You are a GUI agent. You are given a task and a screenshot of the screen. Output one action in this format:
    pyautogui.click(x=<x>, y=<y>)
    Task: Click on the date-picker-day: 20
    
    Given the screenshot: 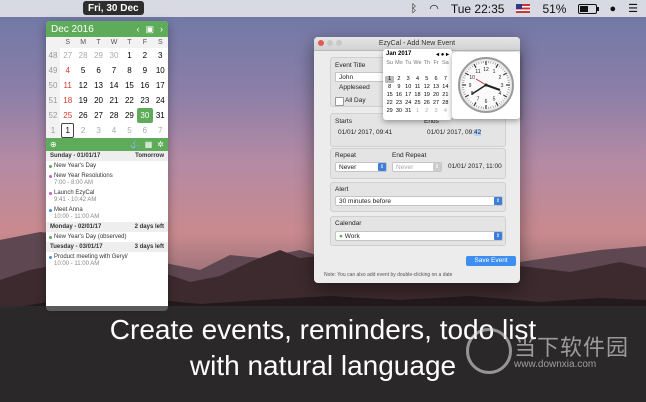 What is the action you would take?
    pyautogui.click(x=435, y=95)
    